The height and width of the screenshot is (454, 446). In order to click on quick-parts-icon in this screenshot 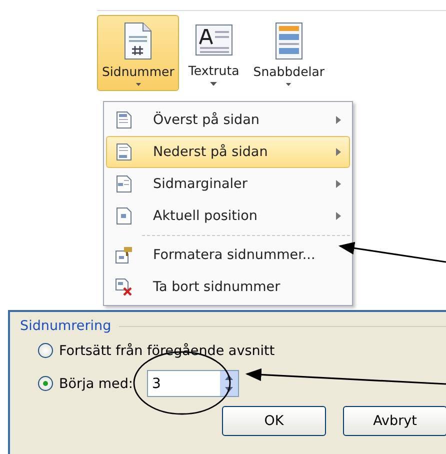, I will do `click(288, 41)`.